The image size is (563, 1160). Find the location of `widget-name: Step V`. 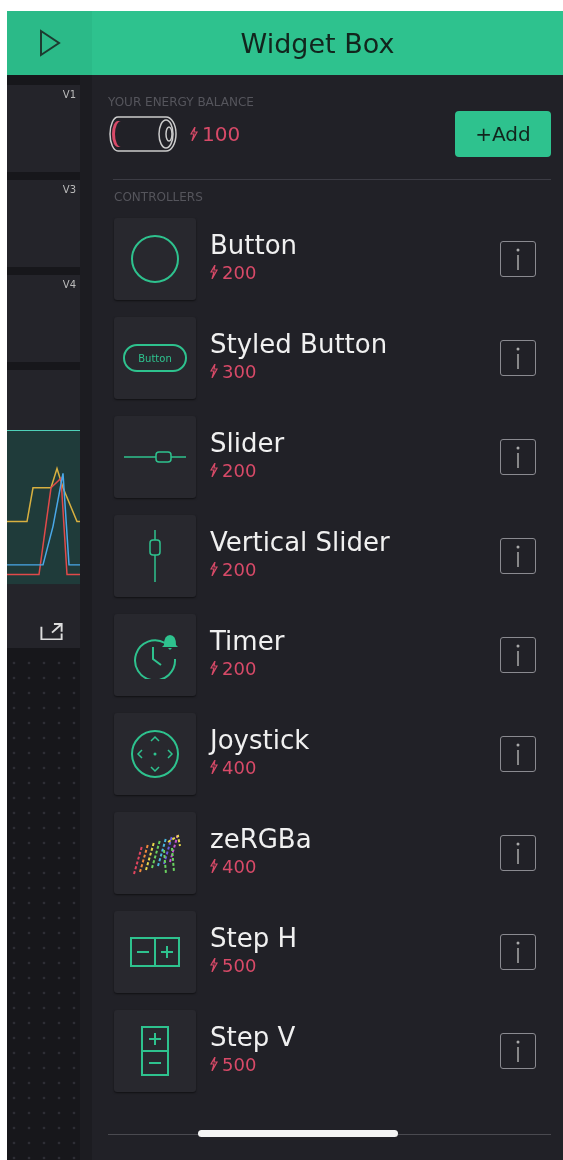

widget-name: Step V is located at coordinates (253, 1036).